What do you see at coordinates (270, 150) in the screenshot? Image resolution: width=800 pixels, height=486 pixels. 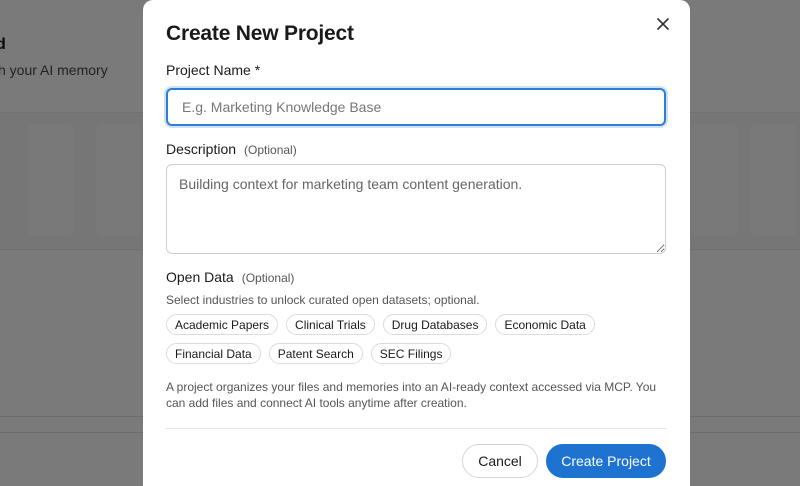 I see `description-optional-tag: (Optional)` at bounding box center [270, 150].